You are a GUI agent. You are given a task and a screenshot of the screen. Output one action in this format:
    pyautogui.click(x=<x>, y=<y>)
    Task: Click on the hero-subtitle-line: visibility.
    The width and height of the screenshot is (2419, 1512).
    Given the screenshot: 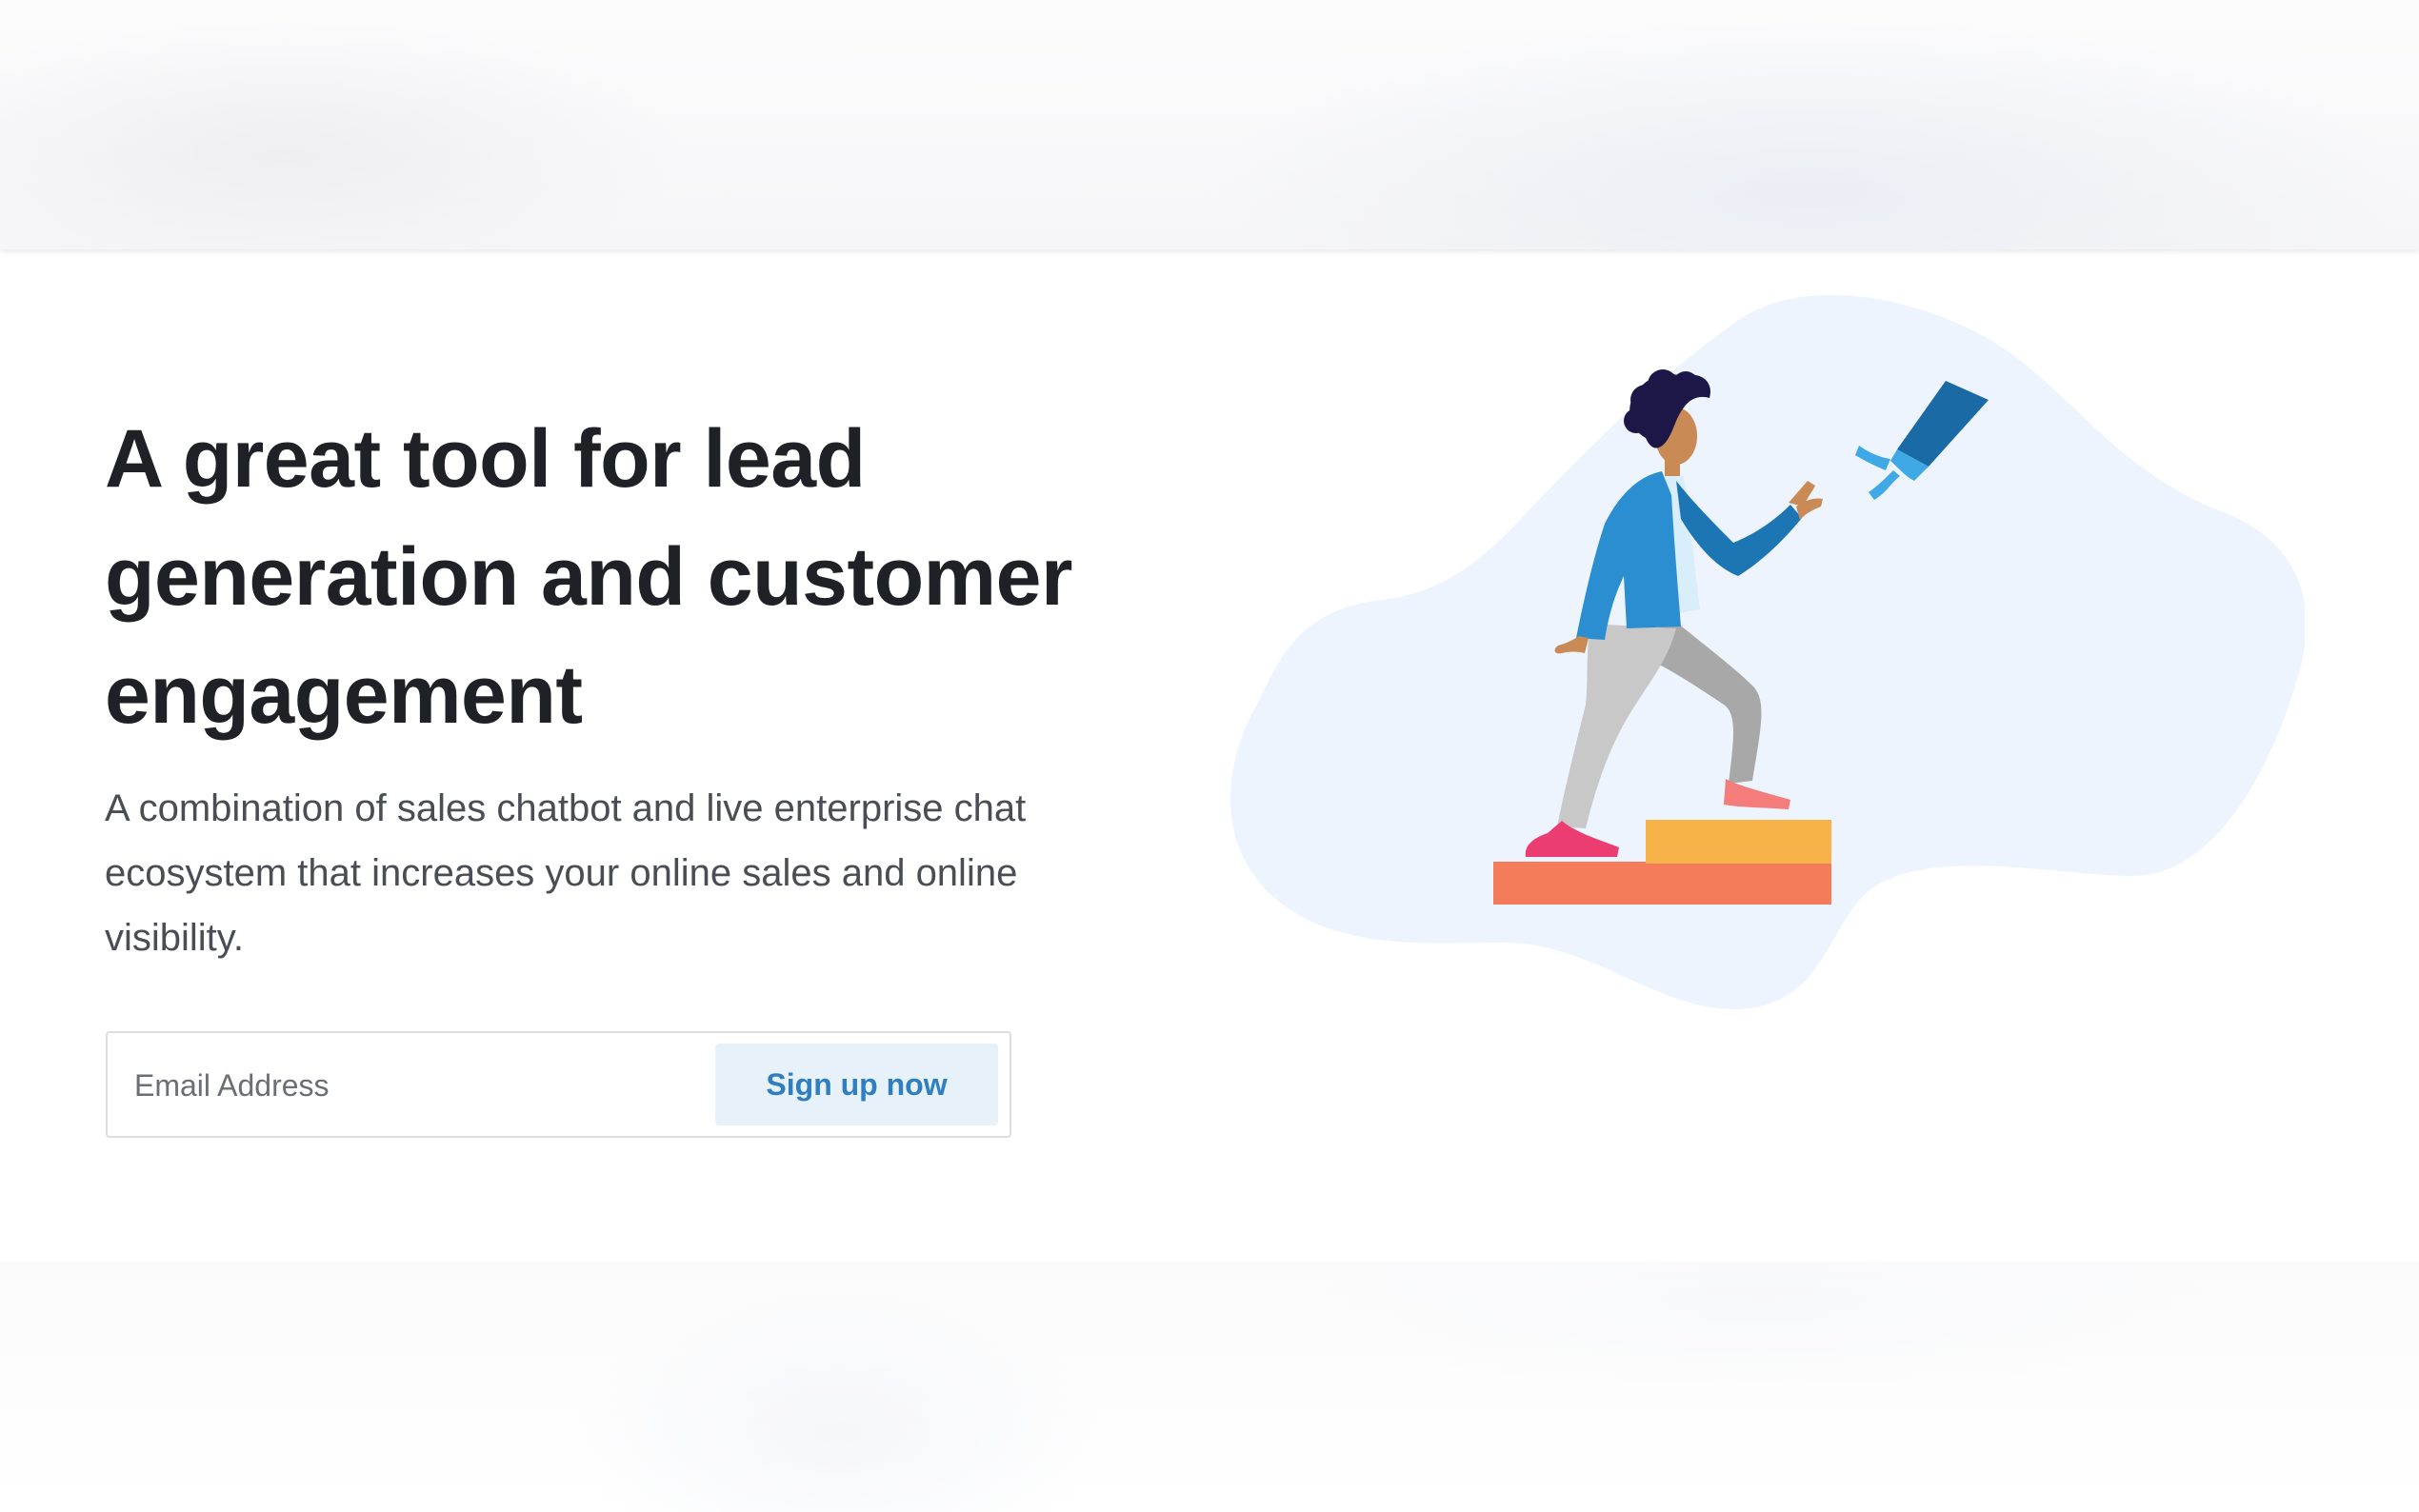 What is the action you would take?
    pyautogui.click(x=174, y=938)
    